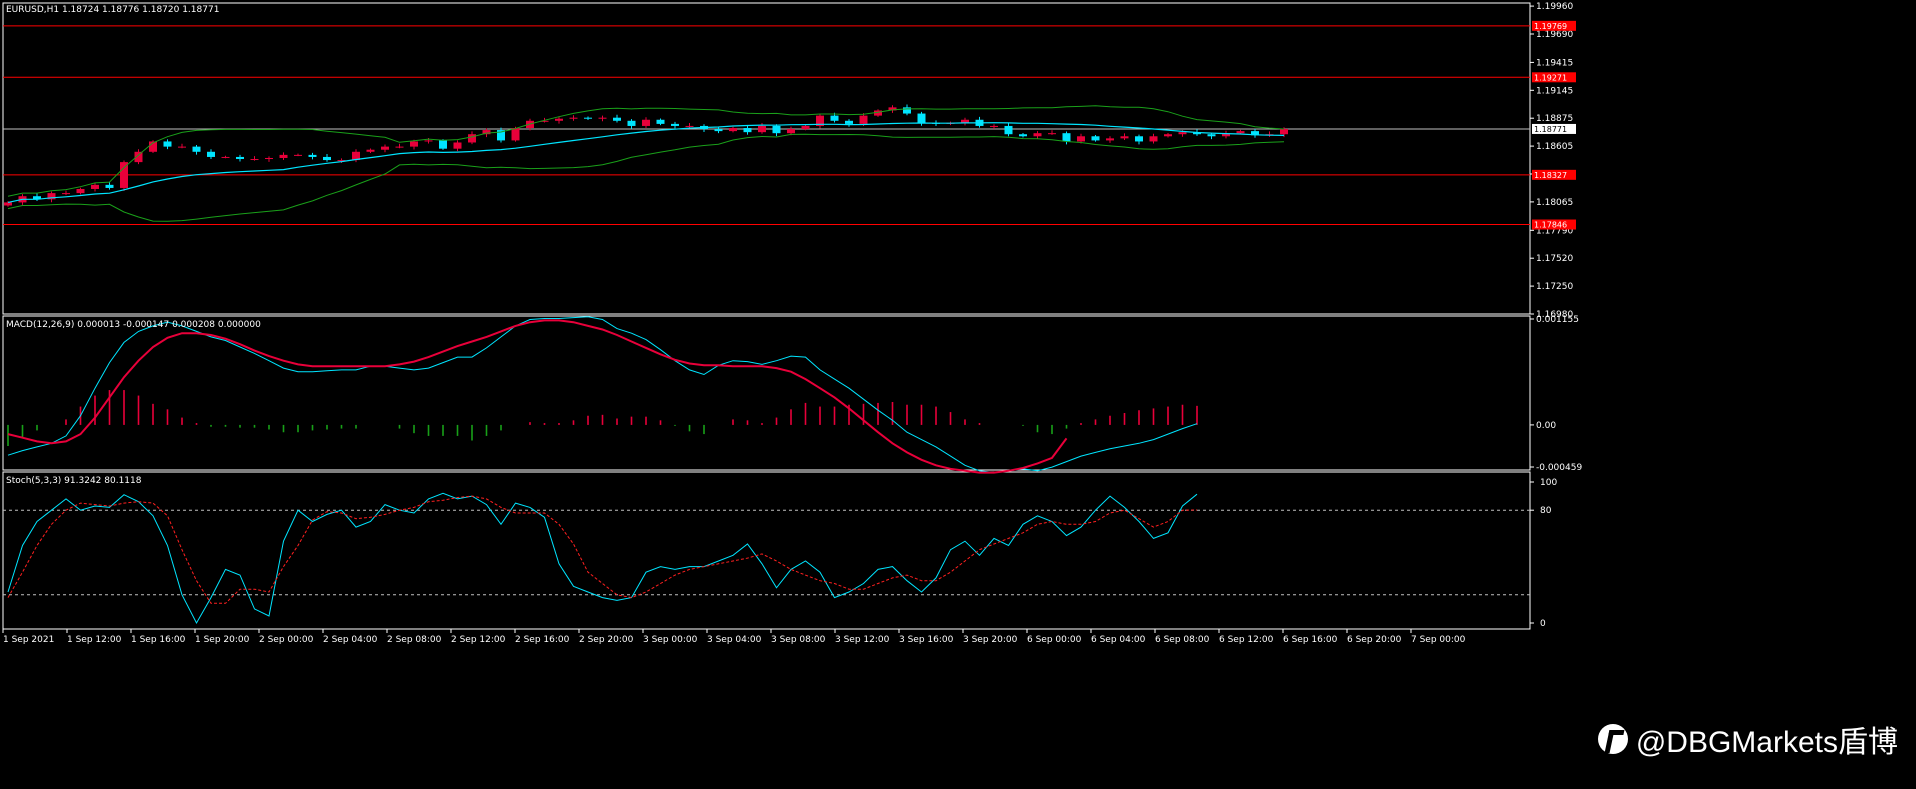  What do you see at coordinates (1554, 119) in the screenshot?
I see `price-y-tick-label: 1.18875` at bounding box center [1554, 119].